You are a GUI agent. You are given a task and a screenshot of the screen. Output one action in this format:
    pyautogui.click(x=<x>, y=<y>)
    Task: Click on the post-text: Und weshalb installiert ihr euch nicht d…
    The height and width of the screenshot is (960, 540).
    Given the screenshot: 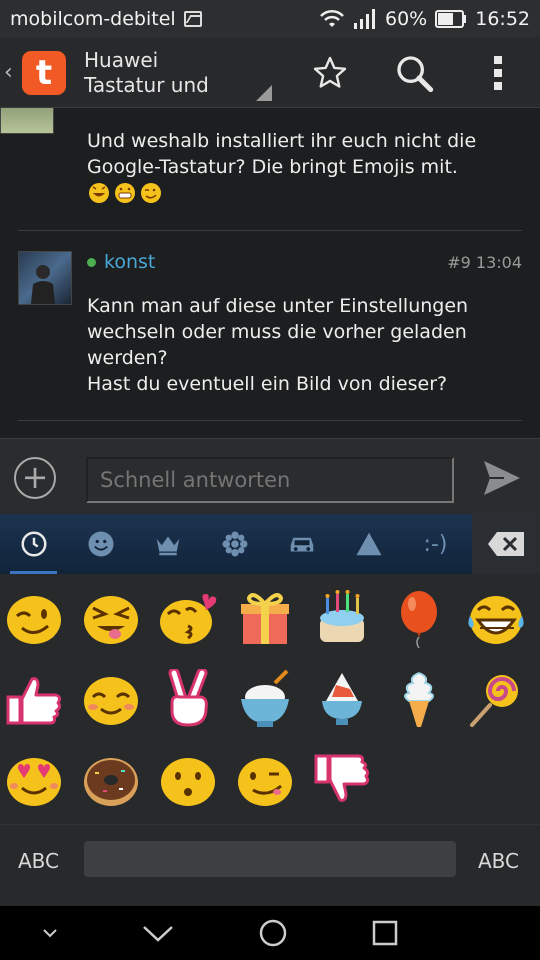 What is the action you would take?
    pyautogui.click(x=282, y=154)
    